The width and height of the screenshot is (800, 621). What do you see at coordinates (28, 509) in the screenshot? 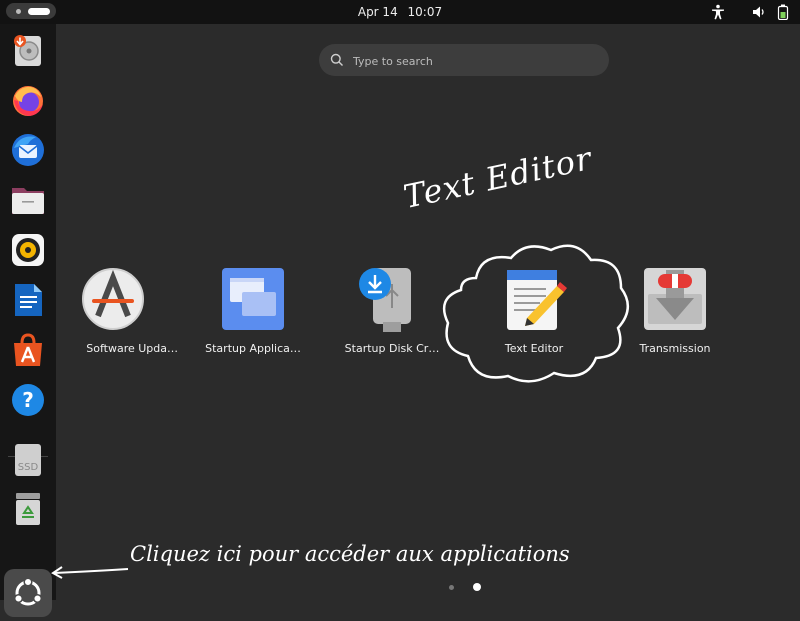
I see `trash-icon` at bounding box center [28, 509].